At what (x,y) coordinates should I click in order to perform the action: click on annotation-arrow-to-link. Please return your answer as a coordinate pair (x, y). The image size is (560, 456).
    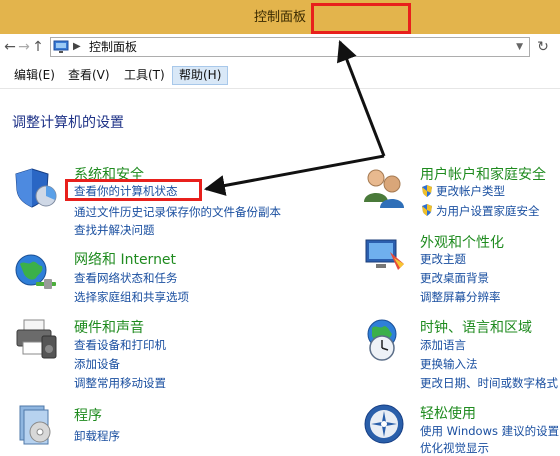
    Looking at the image, I should click on (294, 175).